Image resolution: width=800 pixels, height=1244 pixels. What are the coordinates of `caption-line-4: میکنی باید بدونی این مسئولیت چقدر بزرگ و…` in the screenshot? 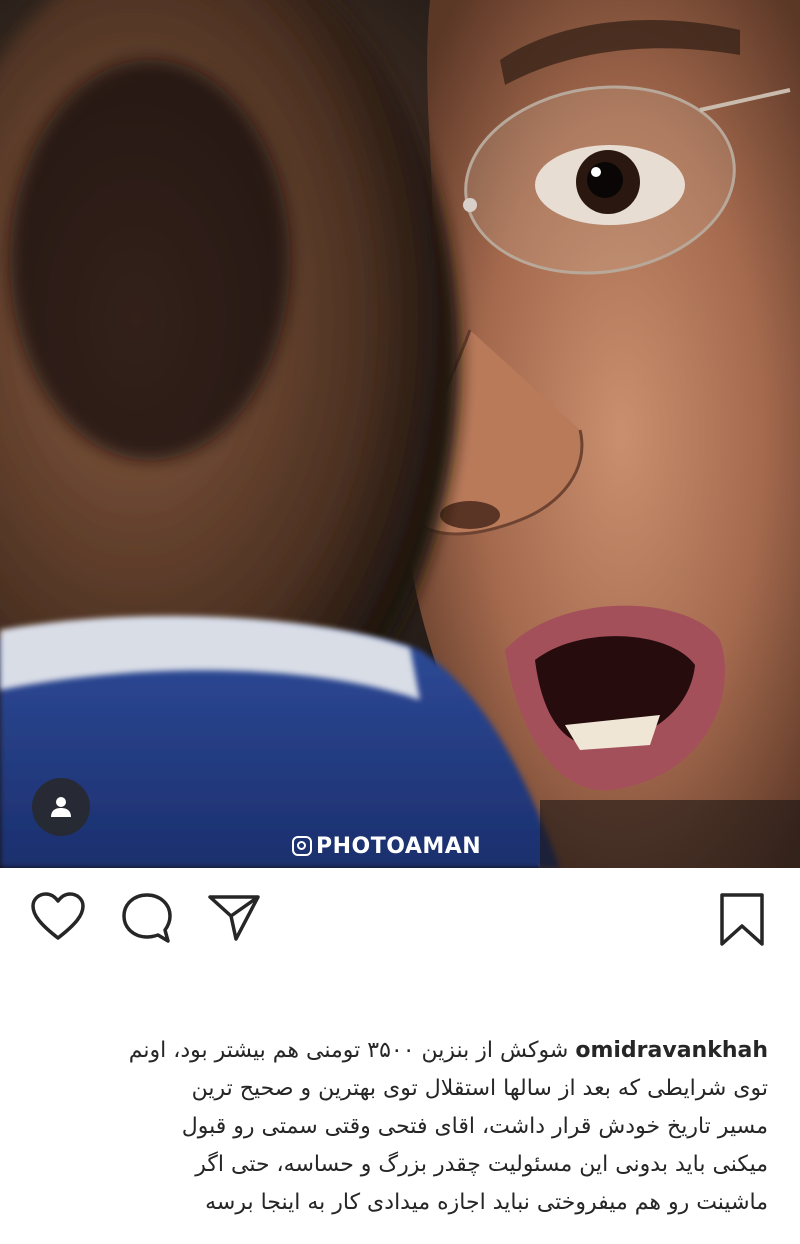 It's located at (481, 1164).